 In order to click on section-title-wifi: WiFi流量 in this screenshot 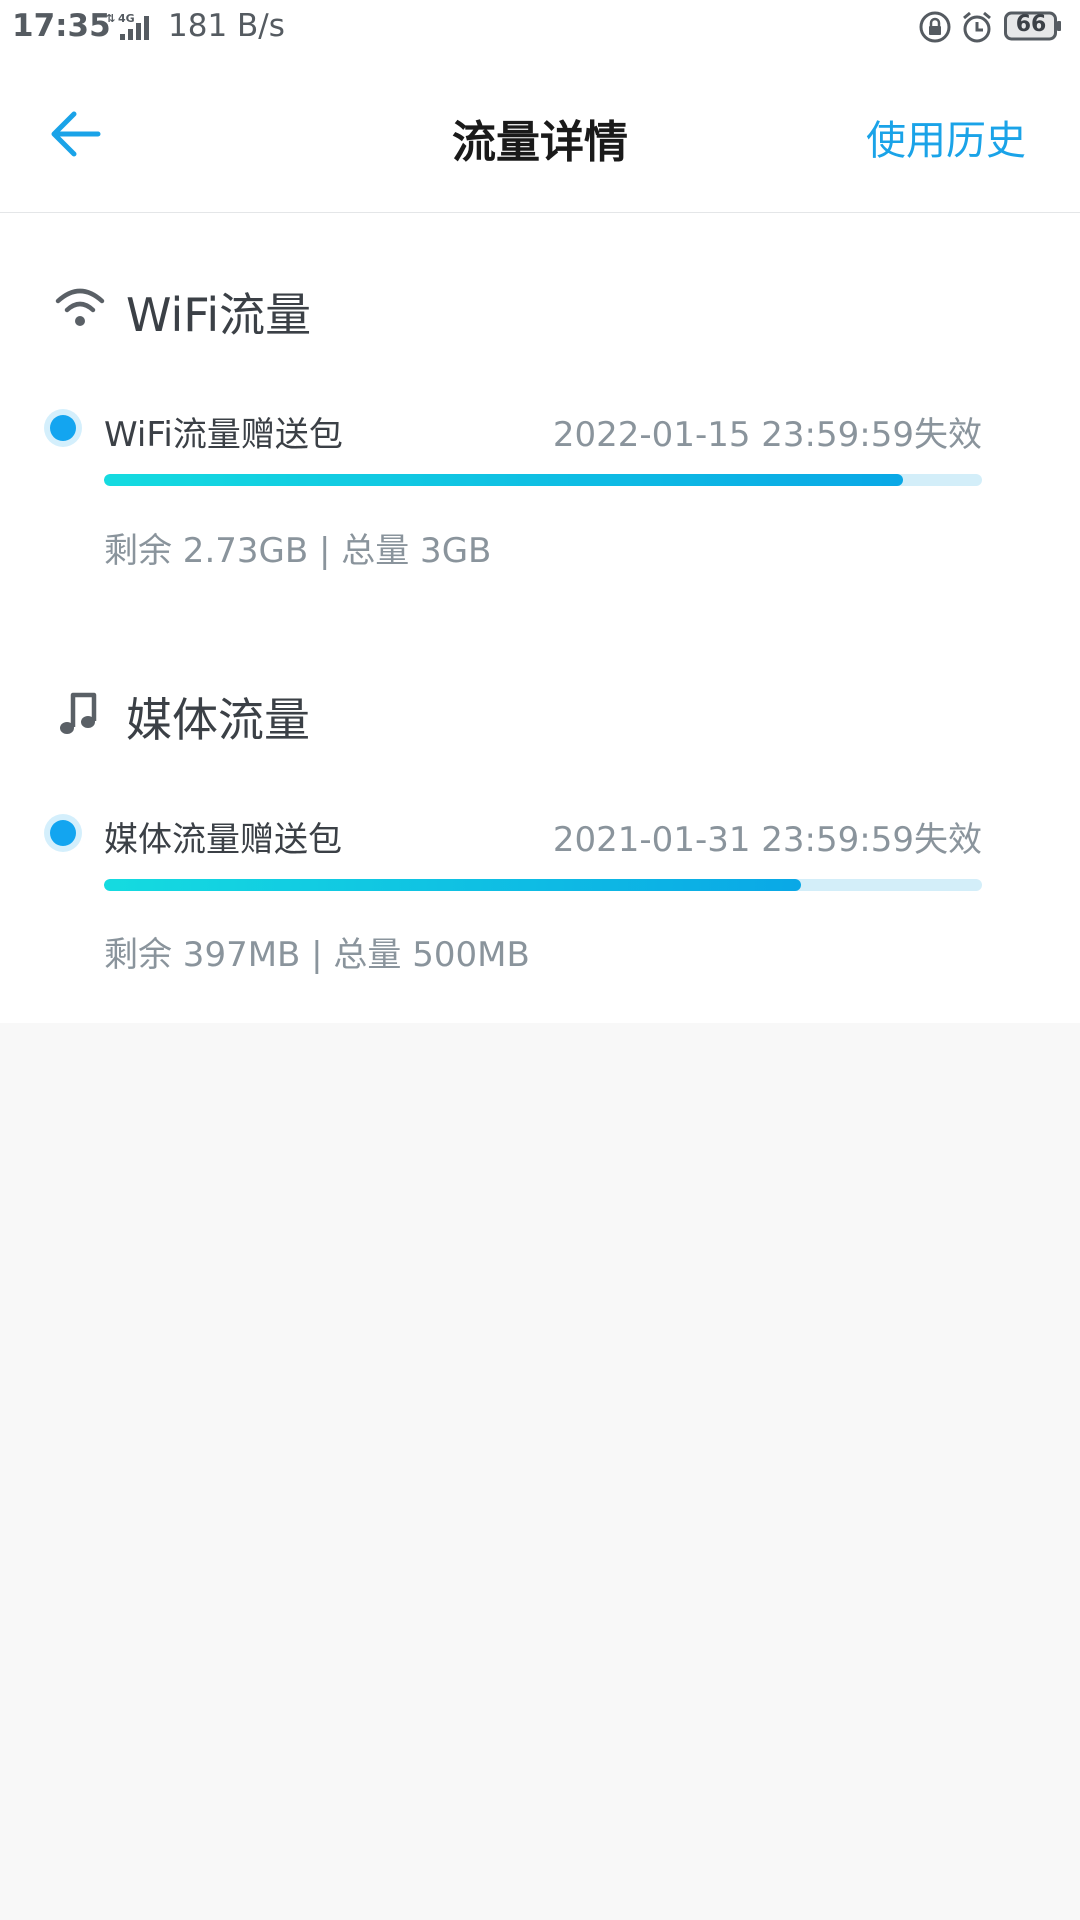, I will do `click(219, 315)`.